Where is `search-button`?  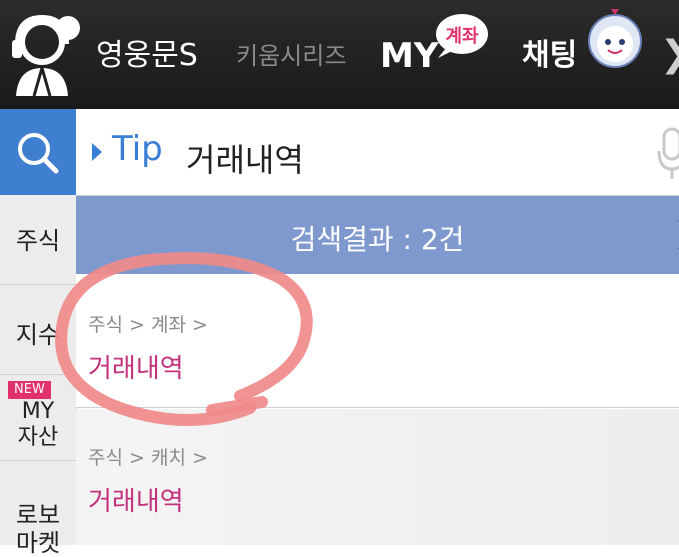 search-button is located at coordinates (38, 152).